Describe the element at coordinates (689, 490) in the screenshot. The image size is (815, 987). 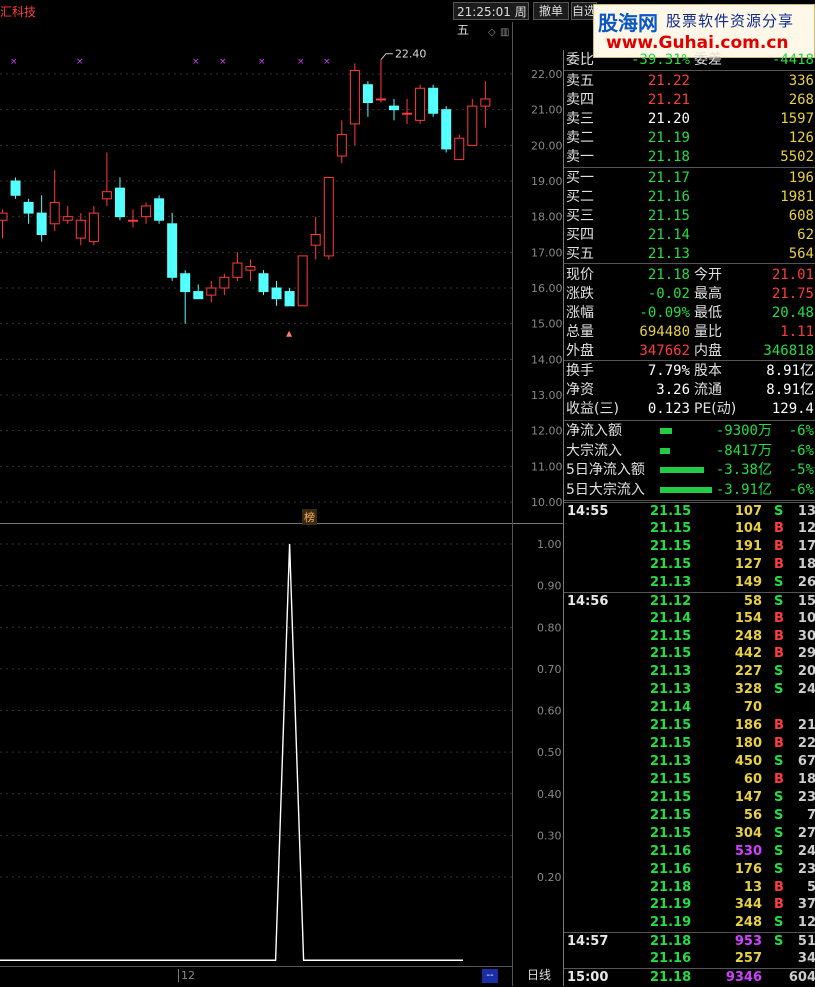
I see `flow-row: 5日大宗流入 -3.91亿 -6%` at that location.